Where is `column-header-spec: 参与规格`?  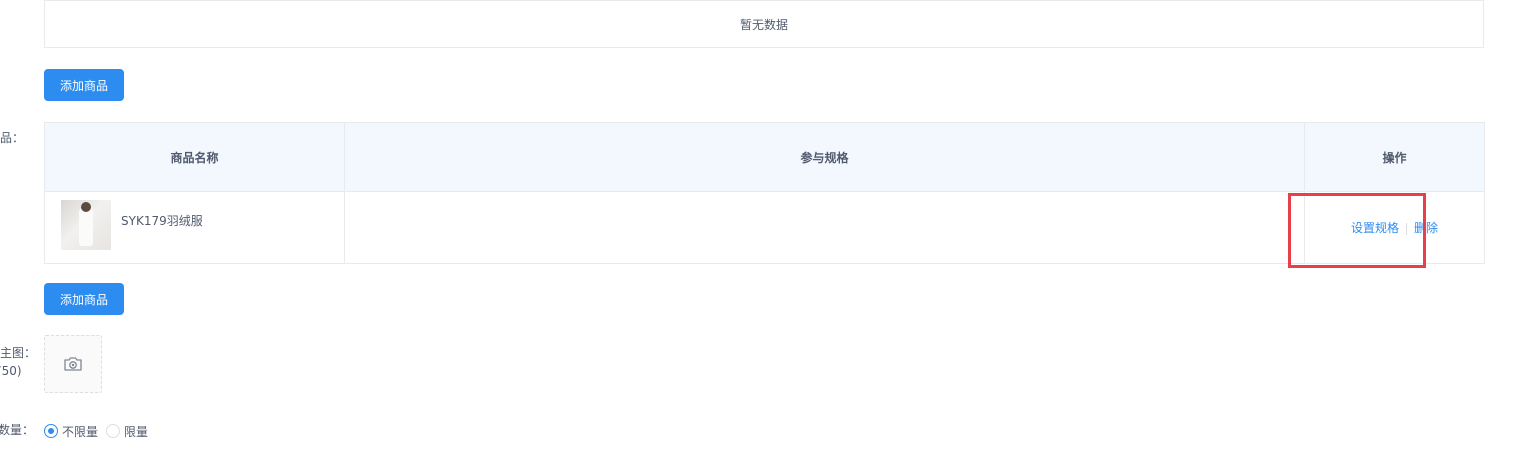 column-header-spec: 参与规格 is located at coordinates (824, 157).